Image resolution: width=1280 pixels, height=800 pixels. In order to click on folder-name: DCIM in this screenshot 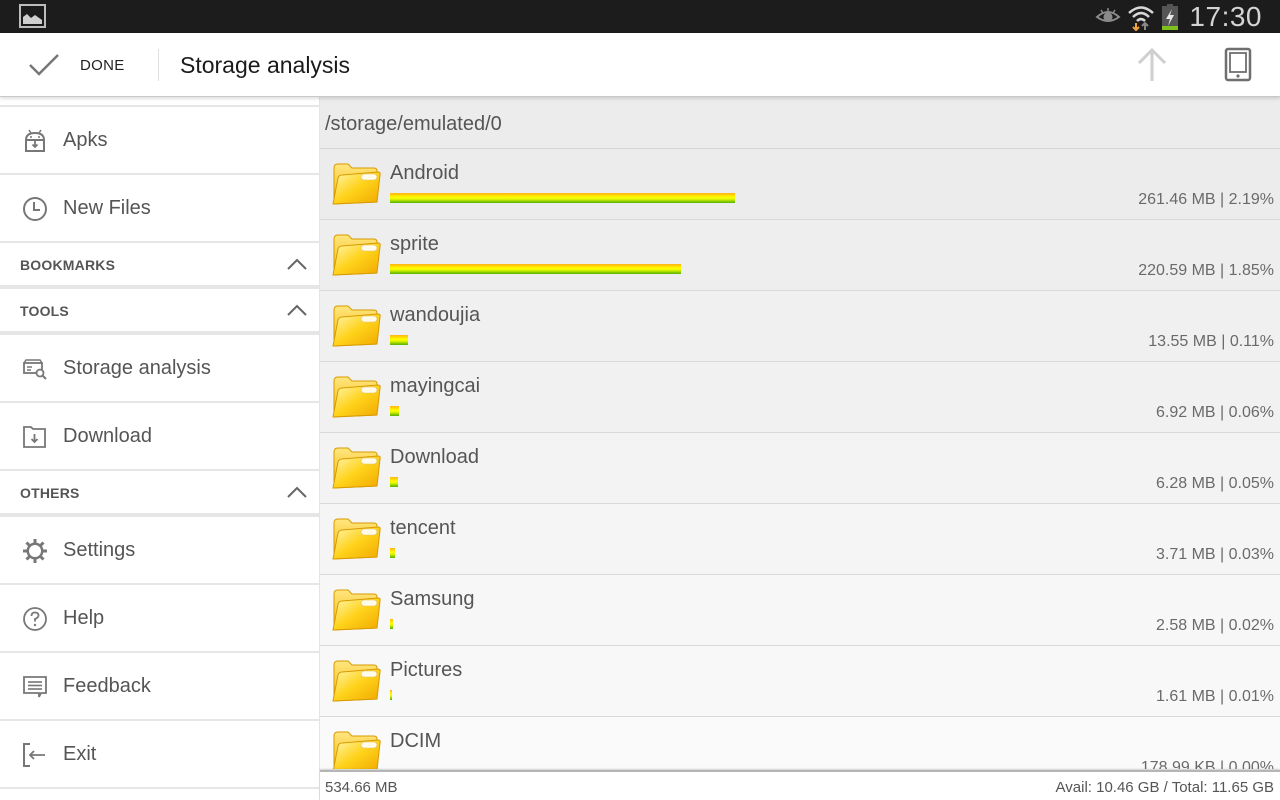, I will do `click(416, 741)`.